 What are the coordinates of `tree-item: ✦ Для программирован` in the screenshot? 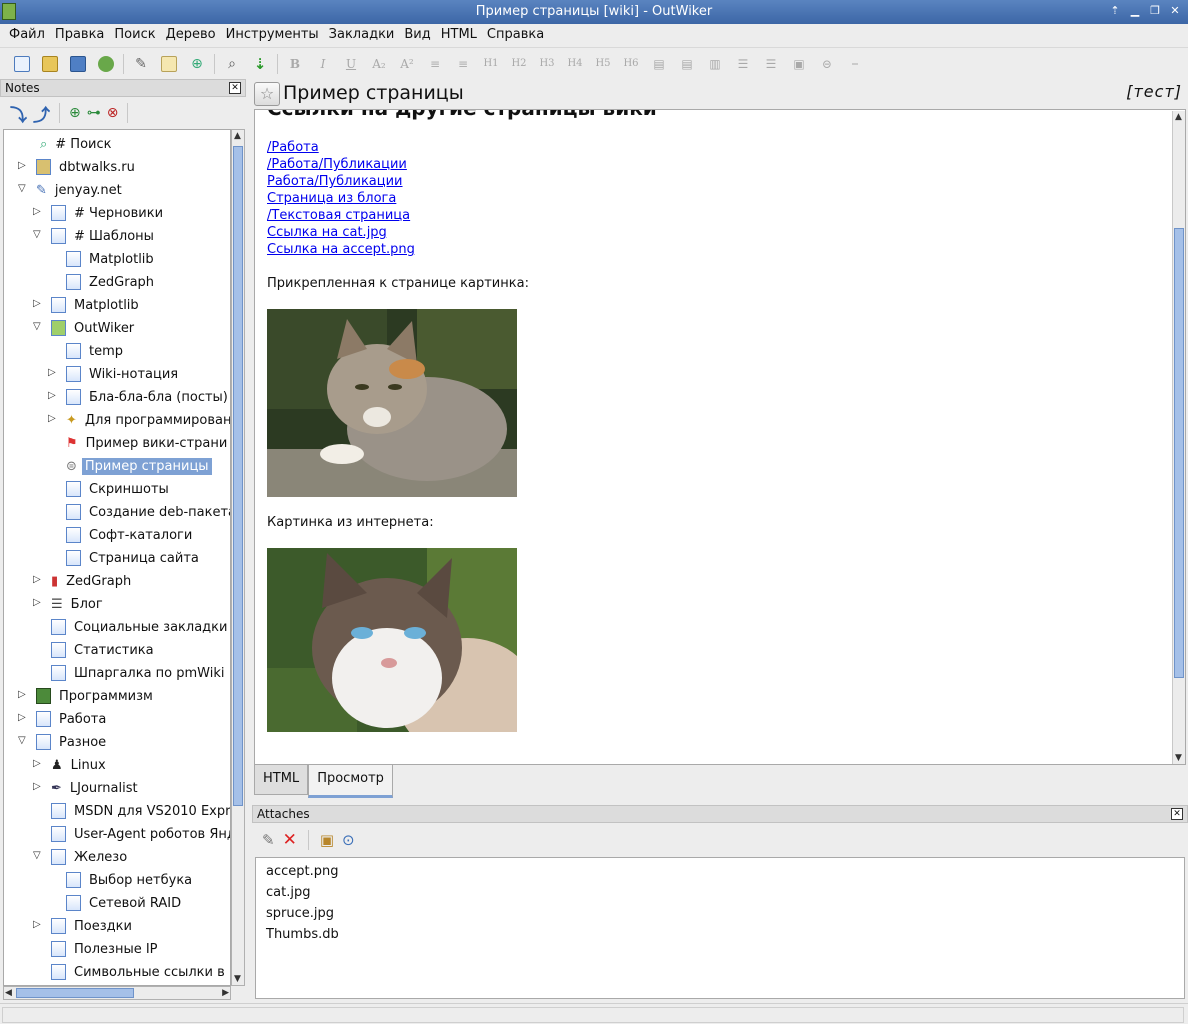 It's located at (148, 420).